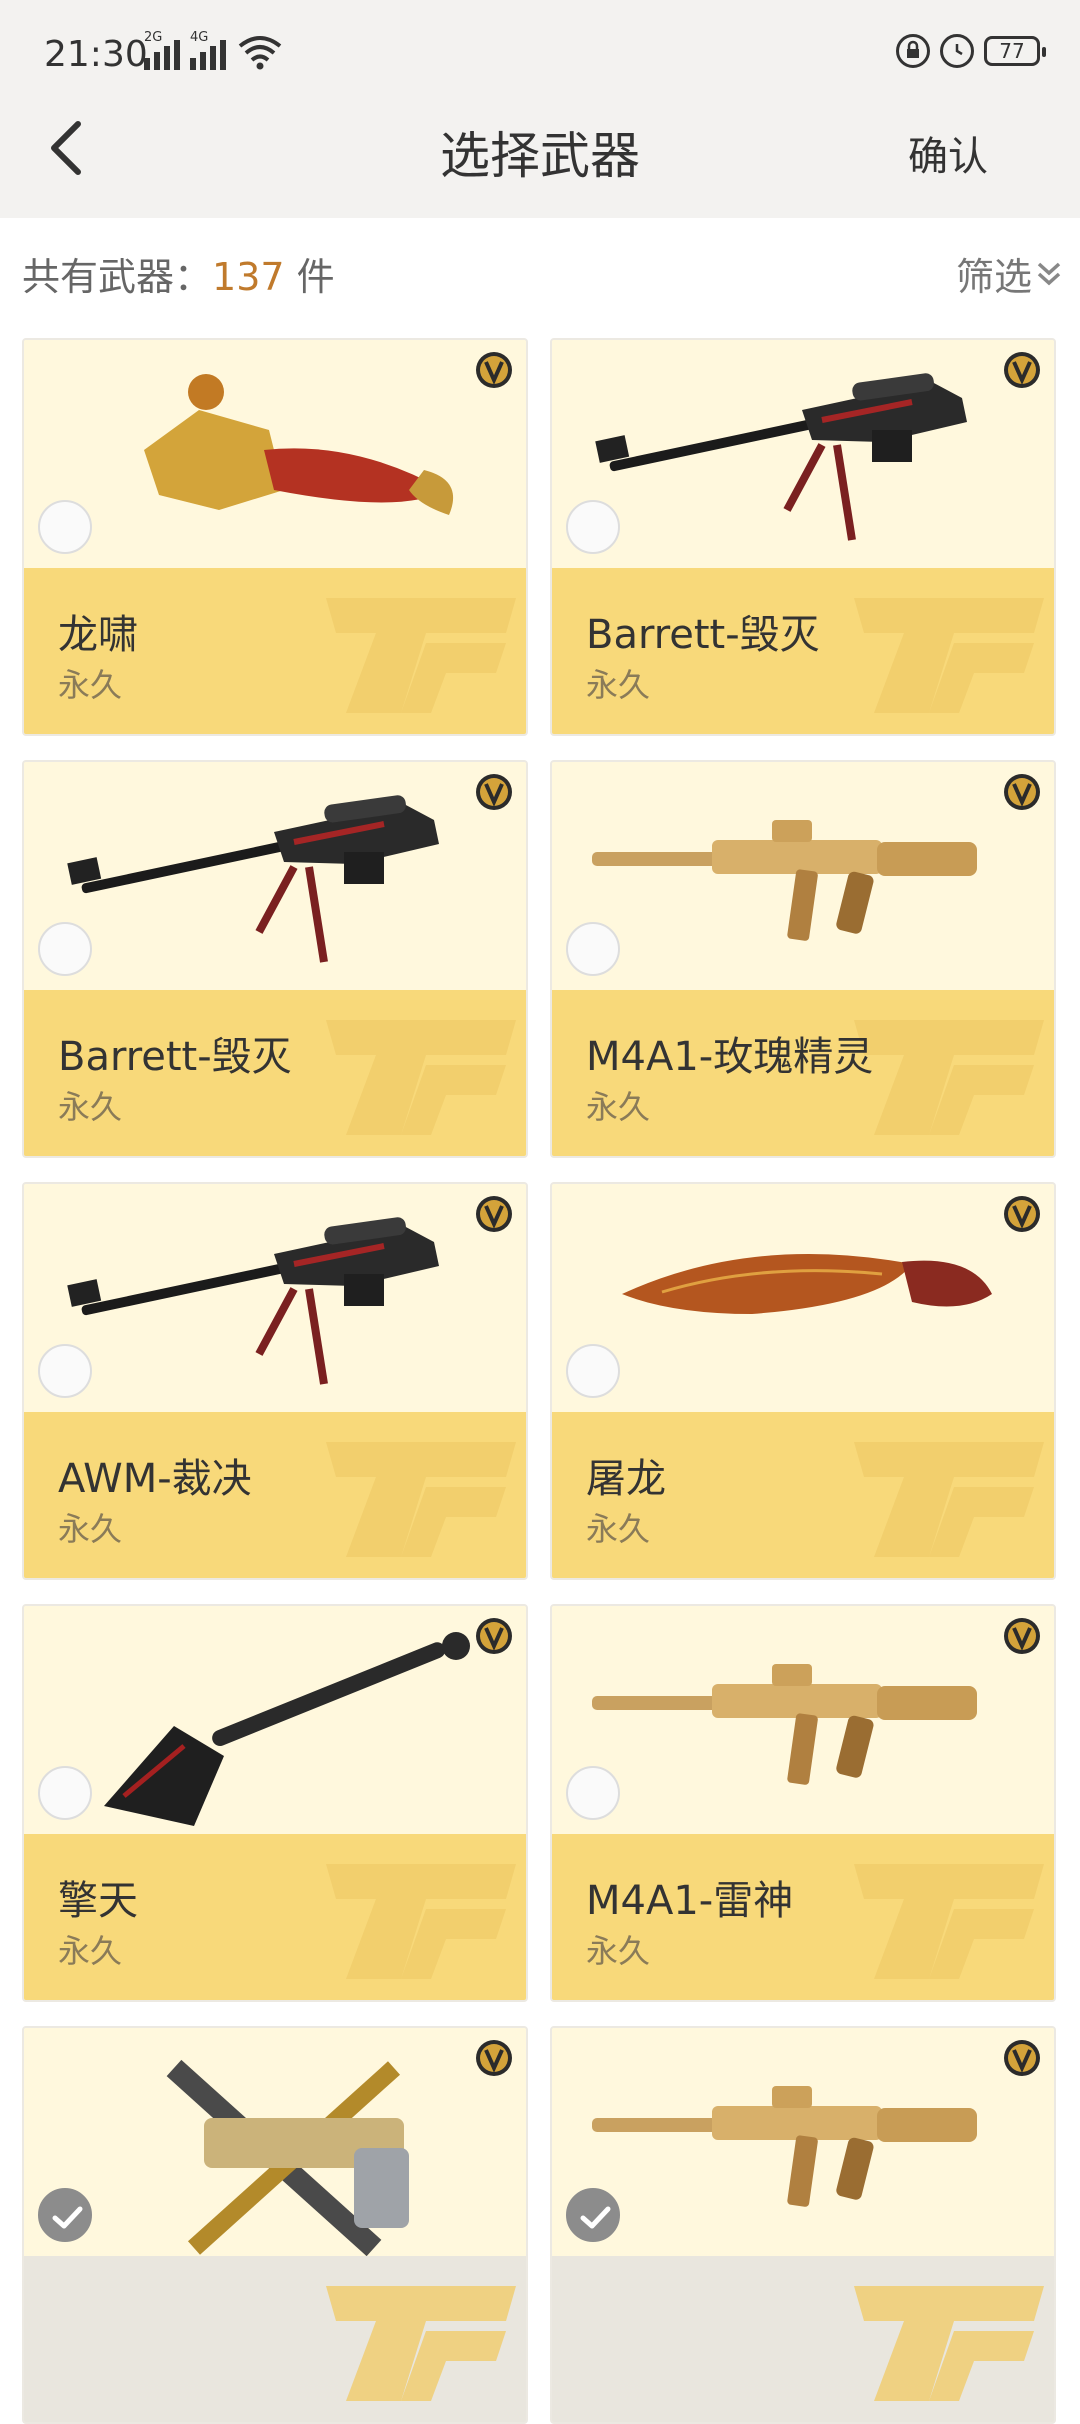  What do you see at coordinates (260, 53) in the screenshot?
I see `wifi-icon` at bounding box center [260, 53].